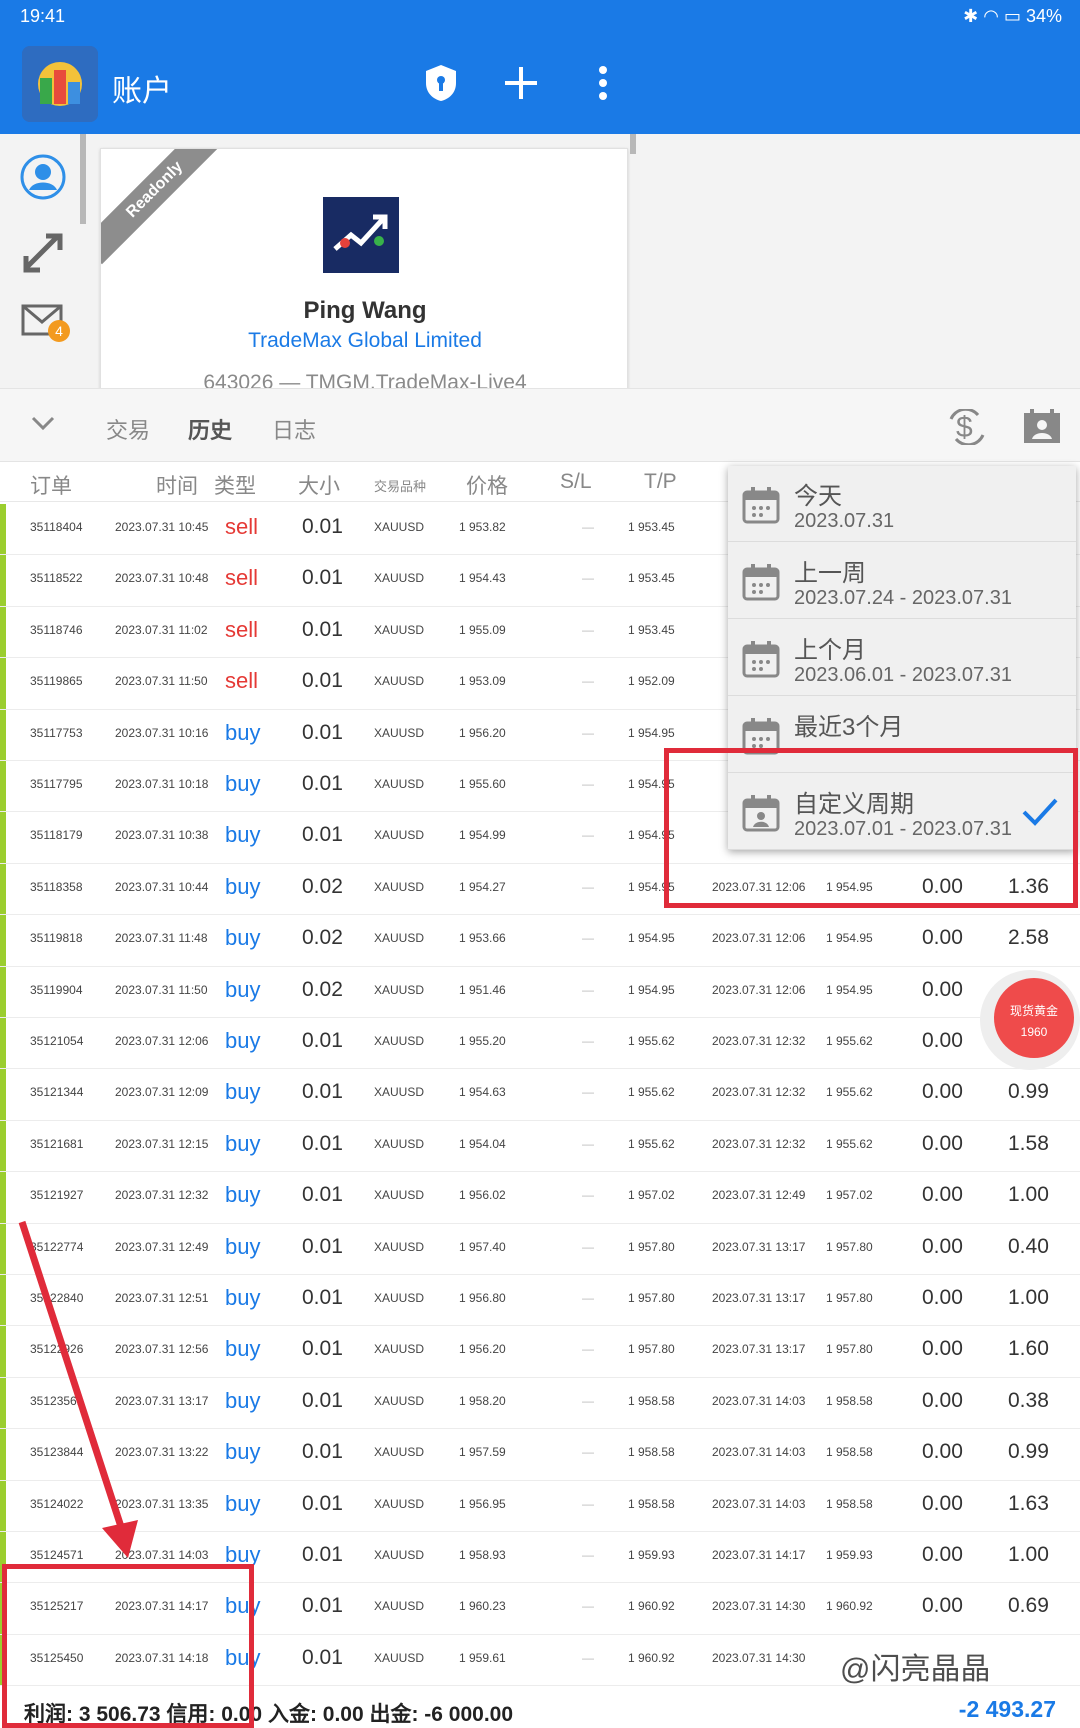  I want to click on calendar-day-icon, so click(761, 505).